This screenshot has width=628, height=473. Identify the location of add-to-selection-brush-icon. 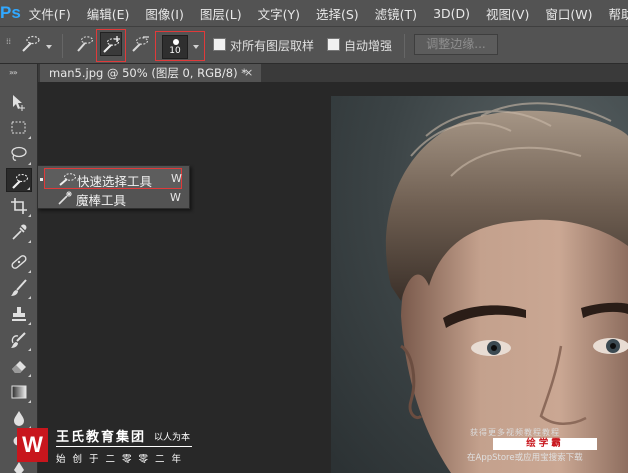
(111, 44).